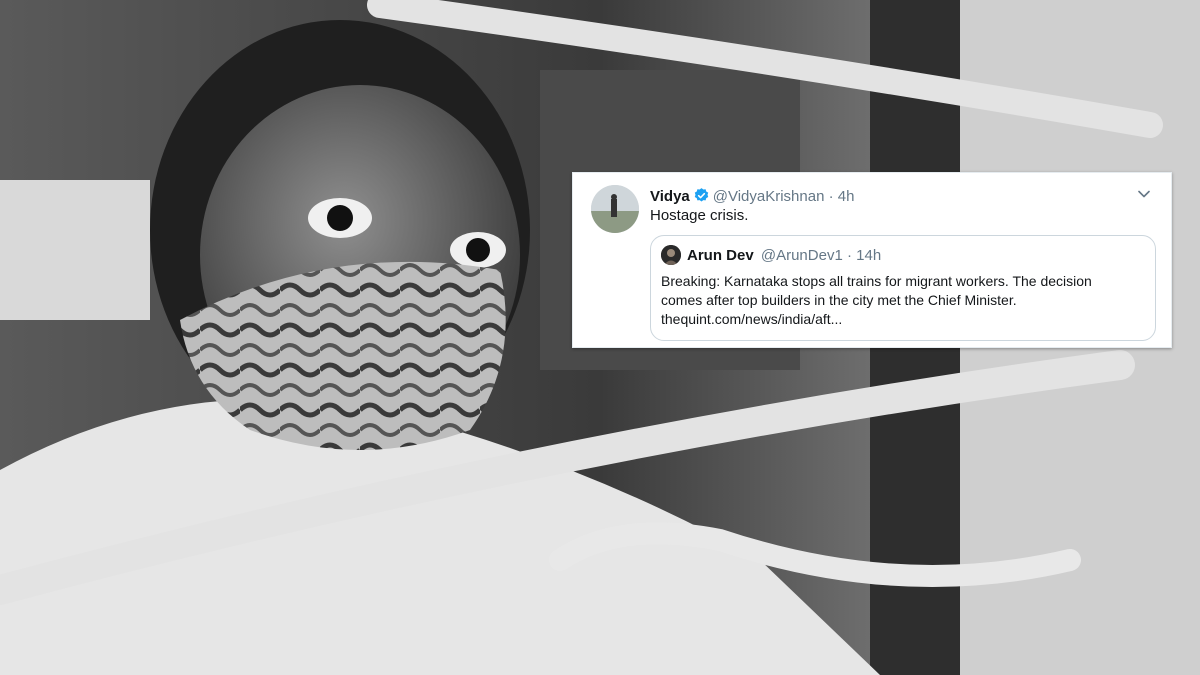  Describe the element at coordinates (701, 198) in the screenshot. I see `verified-badge-icon` at that location.